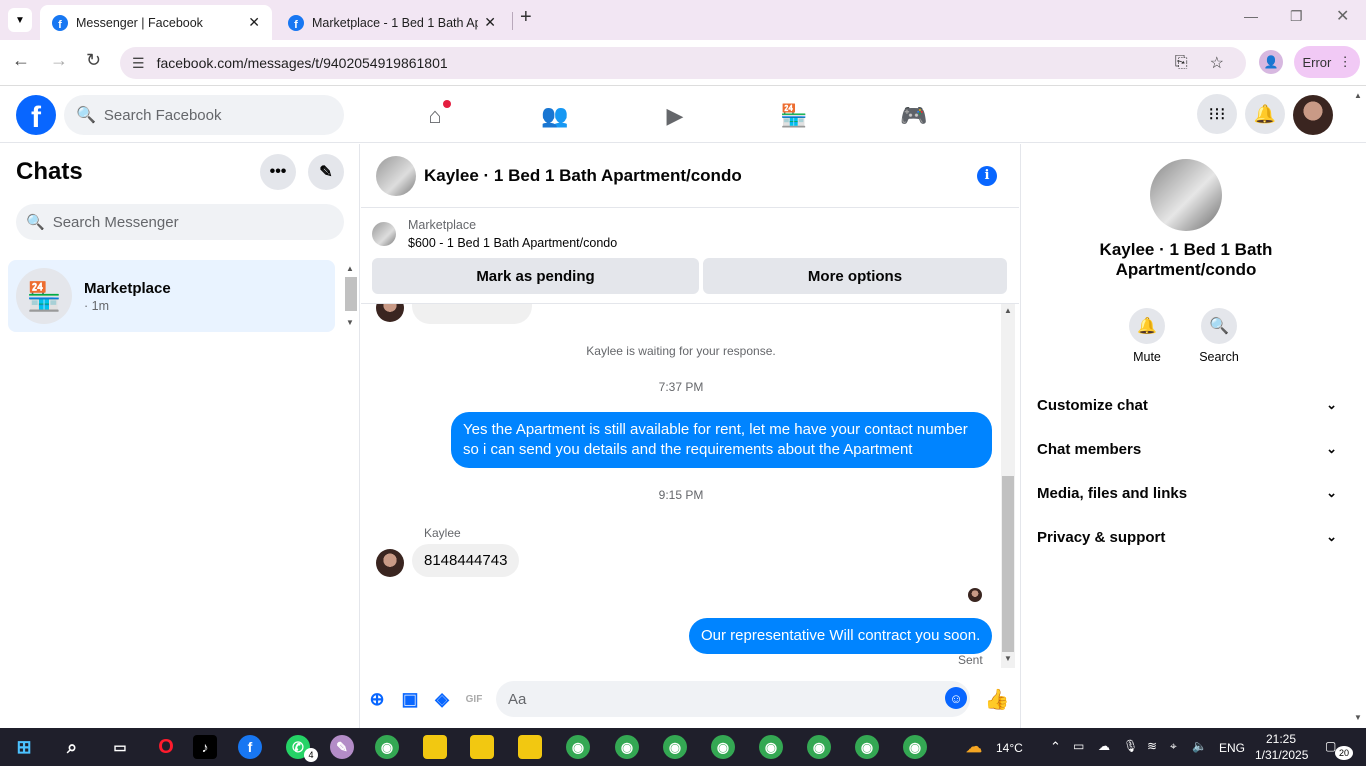  Describe the element at coordinates (392, 22) in the screenshot. I see `tab-marketplace: f Marketplace - 1 Bed 1 Bath Apa ✕` at that location.